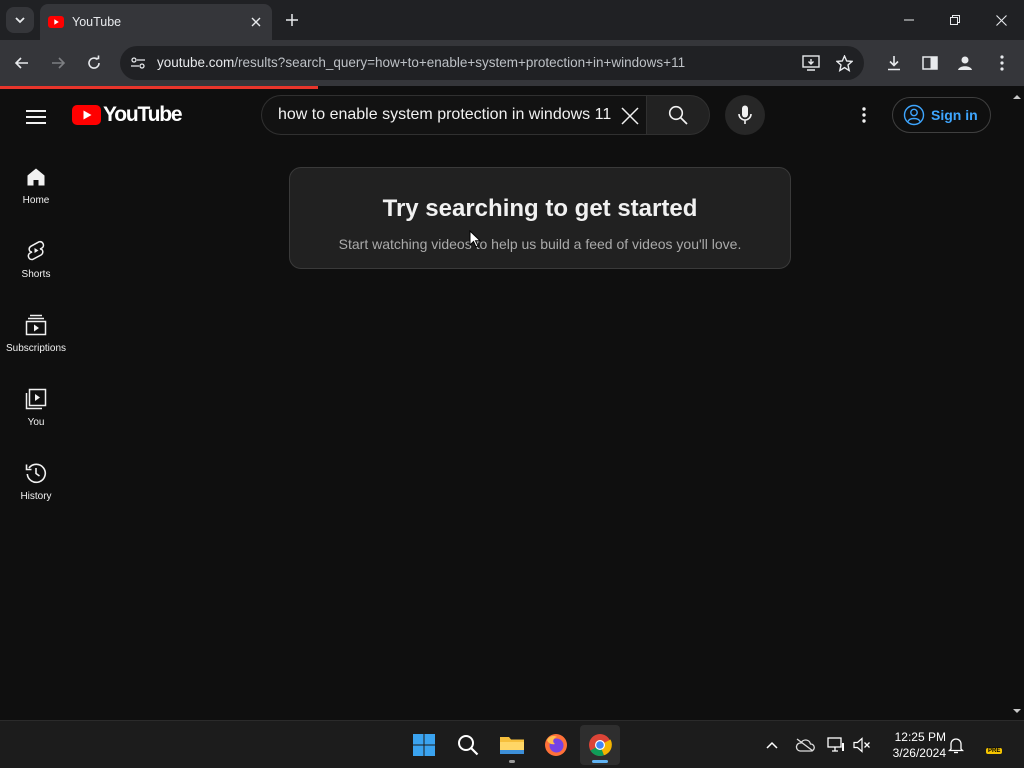 The width and height of the screenshot is (1024, 768). I want to click on subscriptions-icon, so click(36, 325).